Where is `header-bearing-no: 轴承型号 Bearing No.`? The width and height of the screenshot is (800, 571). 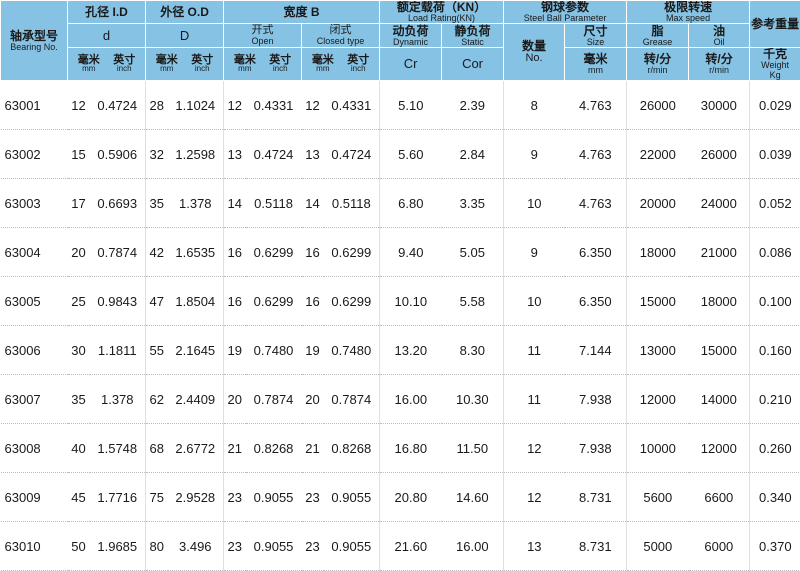 header-bearing-no: 轴承型号 Bearing No. is located at coordinates (34, 41).